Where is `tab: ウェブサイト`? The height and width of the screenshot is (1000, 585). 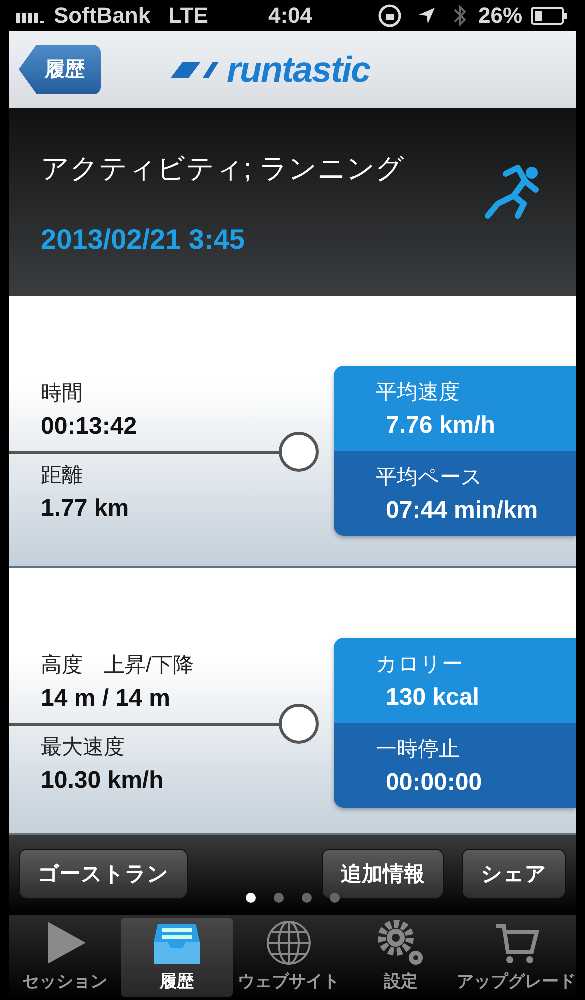 tab: ウェブサイト is located at coordinates (289, 957).